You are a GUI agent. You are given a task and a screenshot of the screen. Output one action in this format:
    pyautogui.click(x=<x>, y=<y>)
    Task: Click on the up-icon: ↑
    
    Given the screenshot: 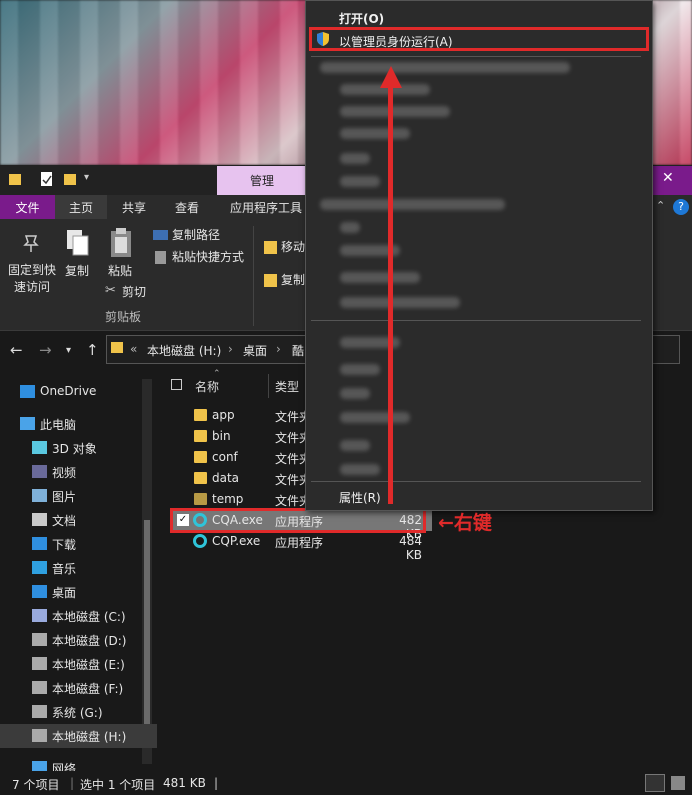 What is the action you would take?
    pyautogui.click(x=92, y=350)
    